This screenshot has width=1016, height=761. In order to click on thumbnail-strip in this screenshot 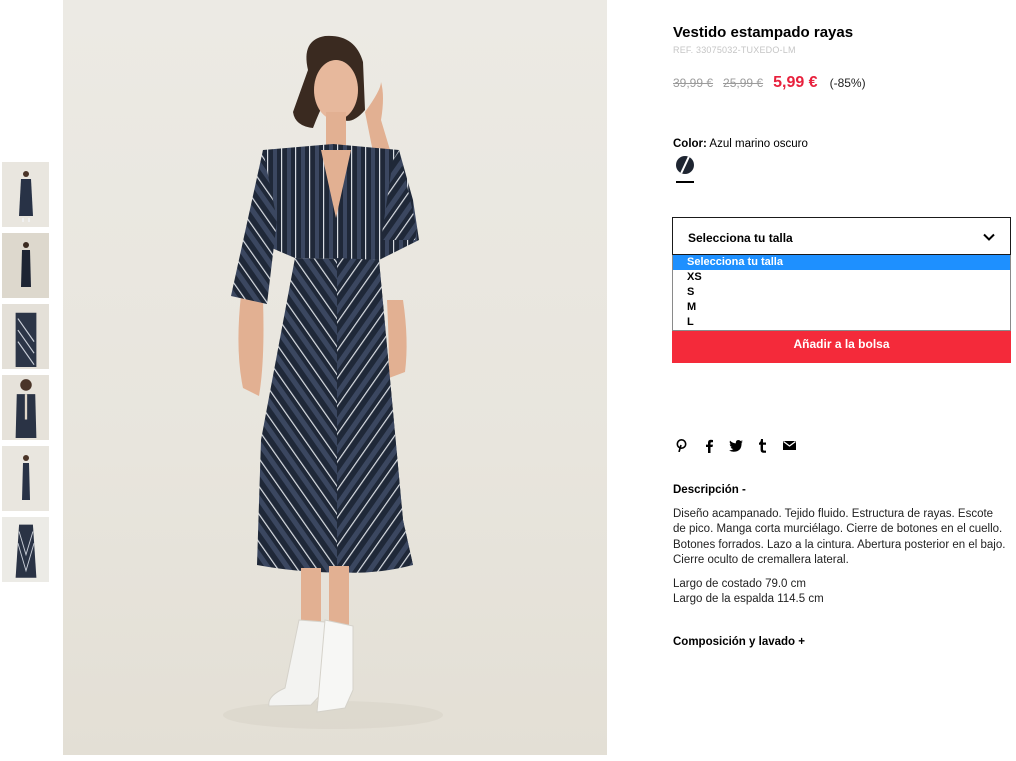, I will do `click(25, 375)`.